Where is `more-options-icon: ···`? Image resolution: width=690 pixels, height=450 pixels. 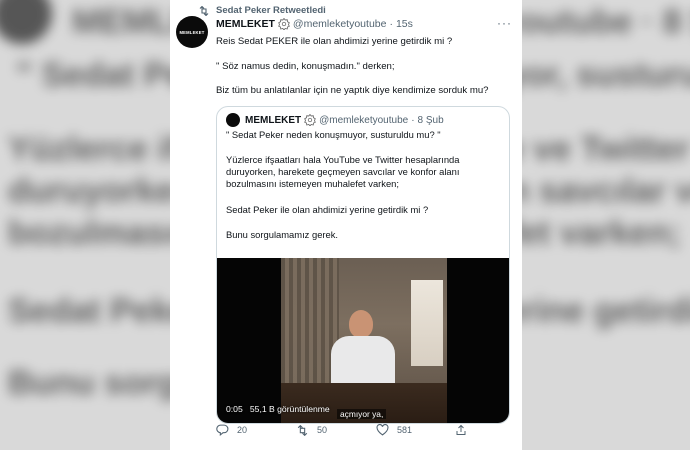
more-options-icon: ··· is located at coordinates (504, 23).